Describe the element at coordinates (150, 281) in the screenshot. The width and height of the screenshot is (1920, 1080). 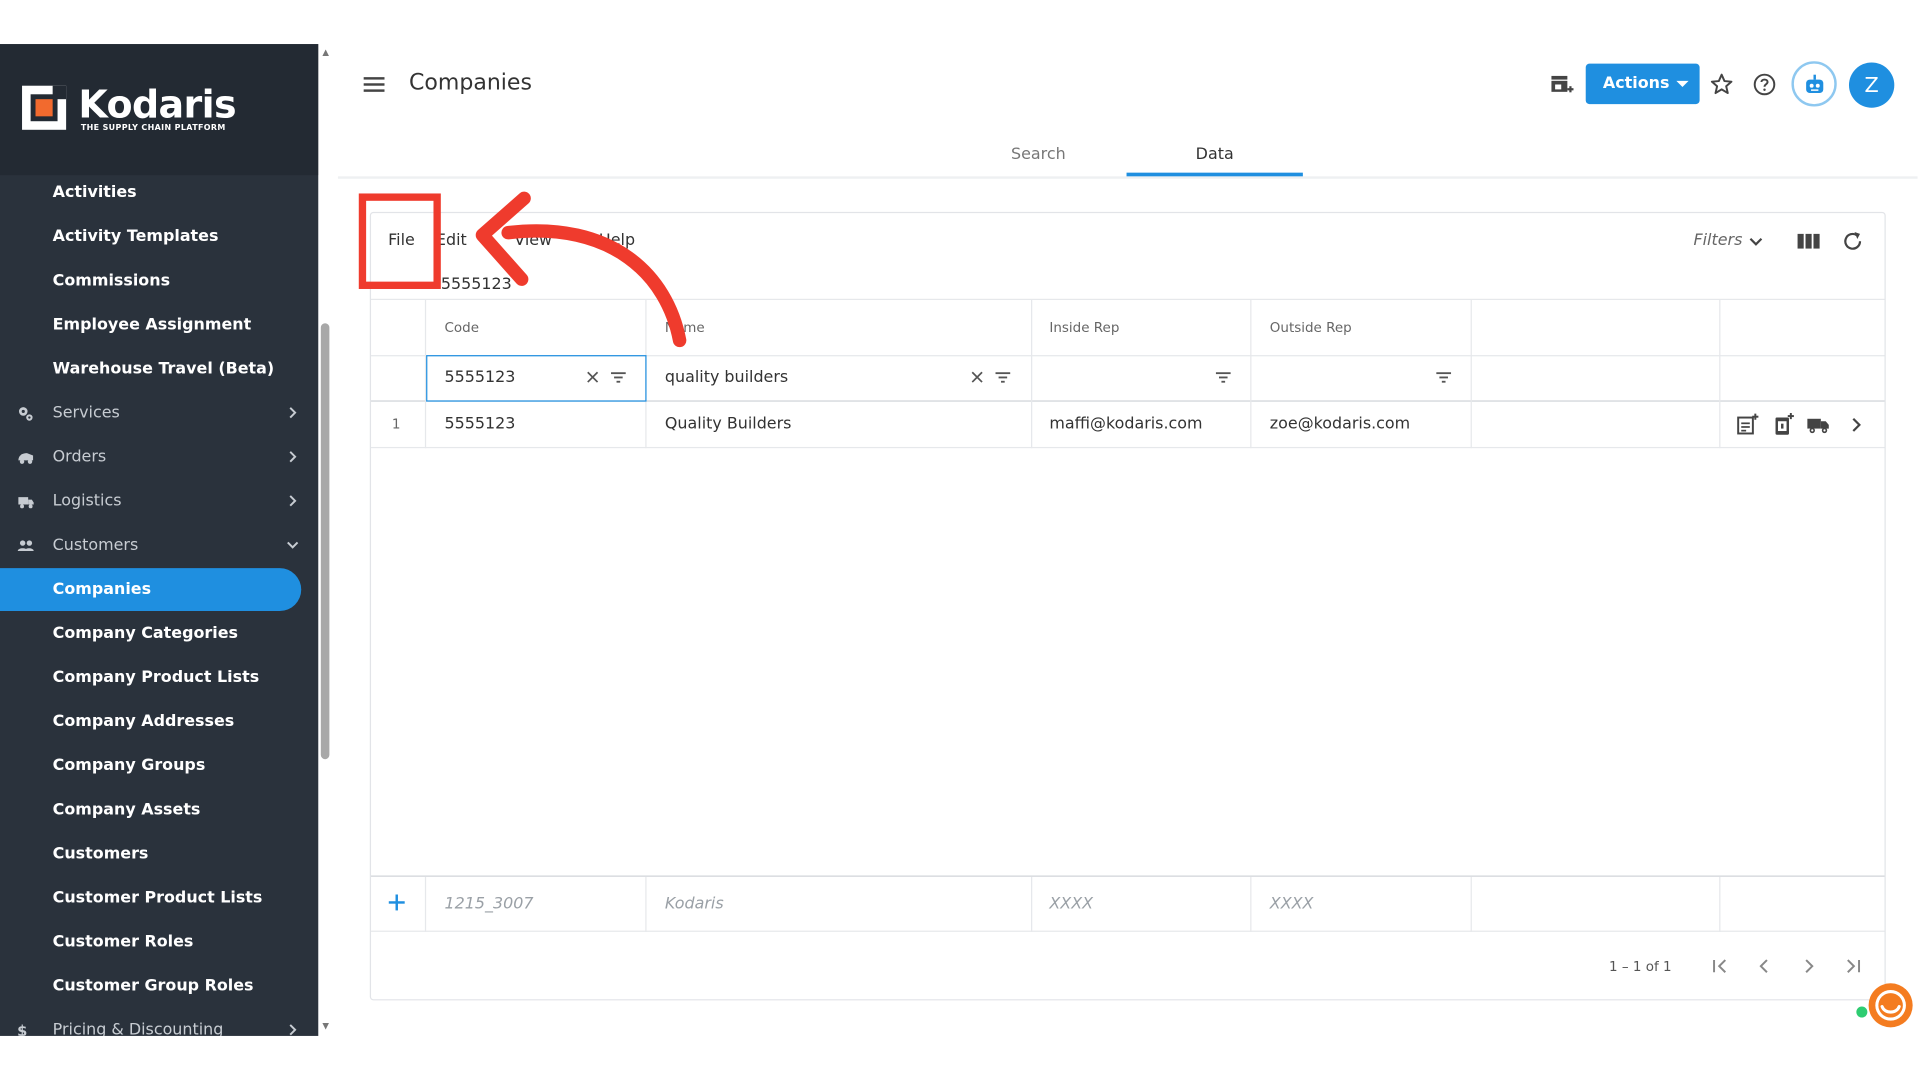
I see `sidebar-item-commissions: Commissions` at that location.